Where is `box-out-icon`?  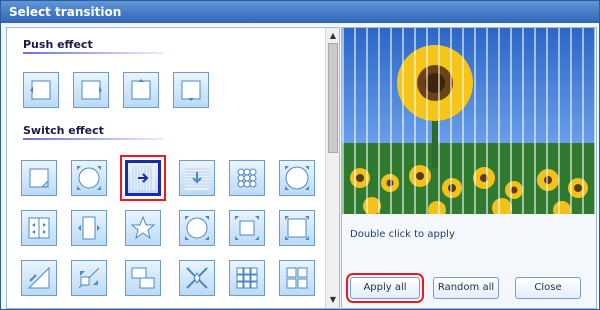
box-out-icon is located at coordinates (247, 228).